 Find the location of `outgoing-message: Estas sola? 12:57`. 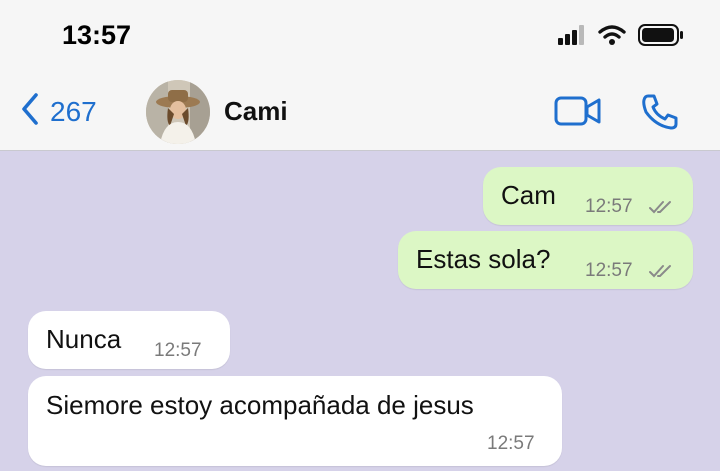

outgoing-message: Estas sola? 12:57 is located at coordinates (545, 260).